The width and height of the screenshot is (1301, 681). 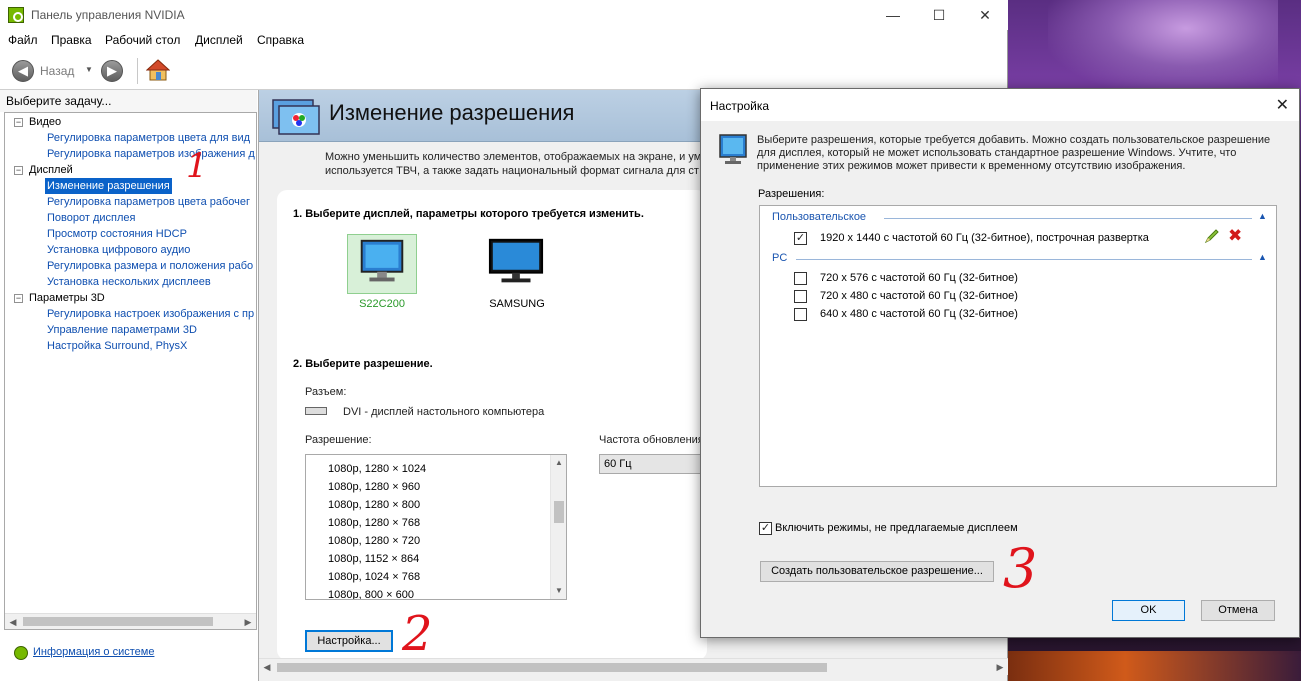 What do you see at coordinates (57, 71) in the screenshot?
I see `back-label: Назад` at bounding box center [57, 71].